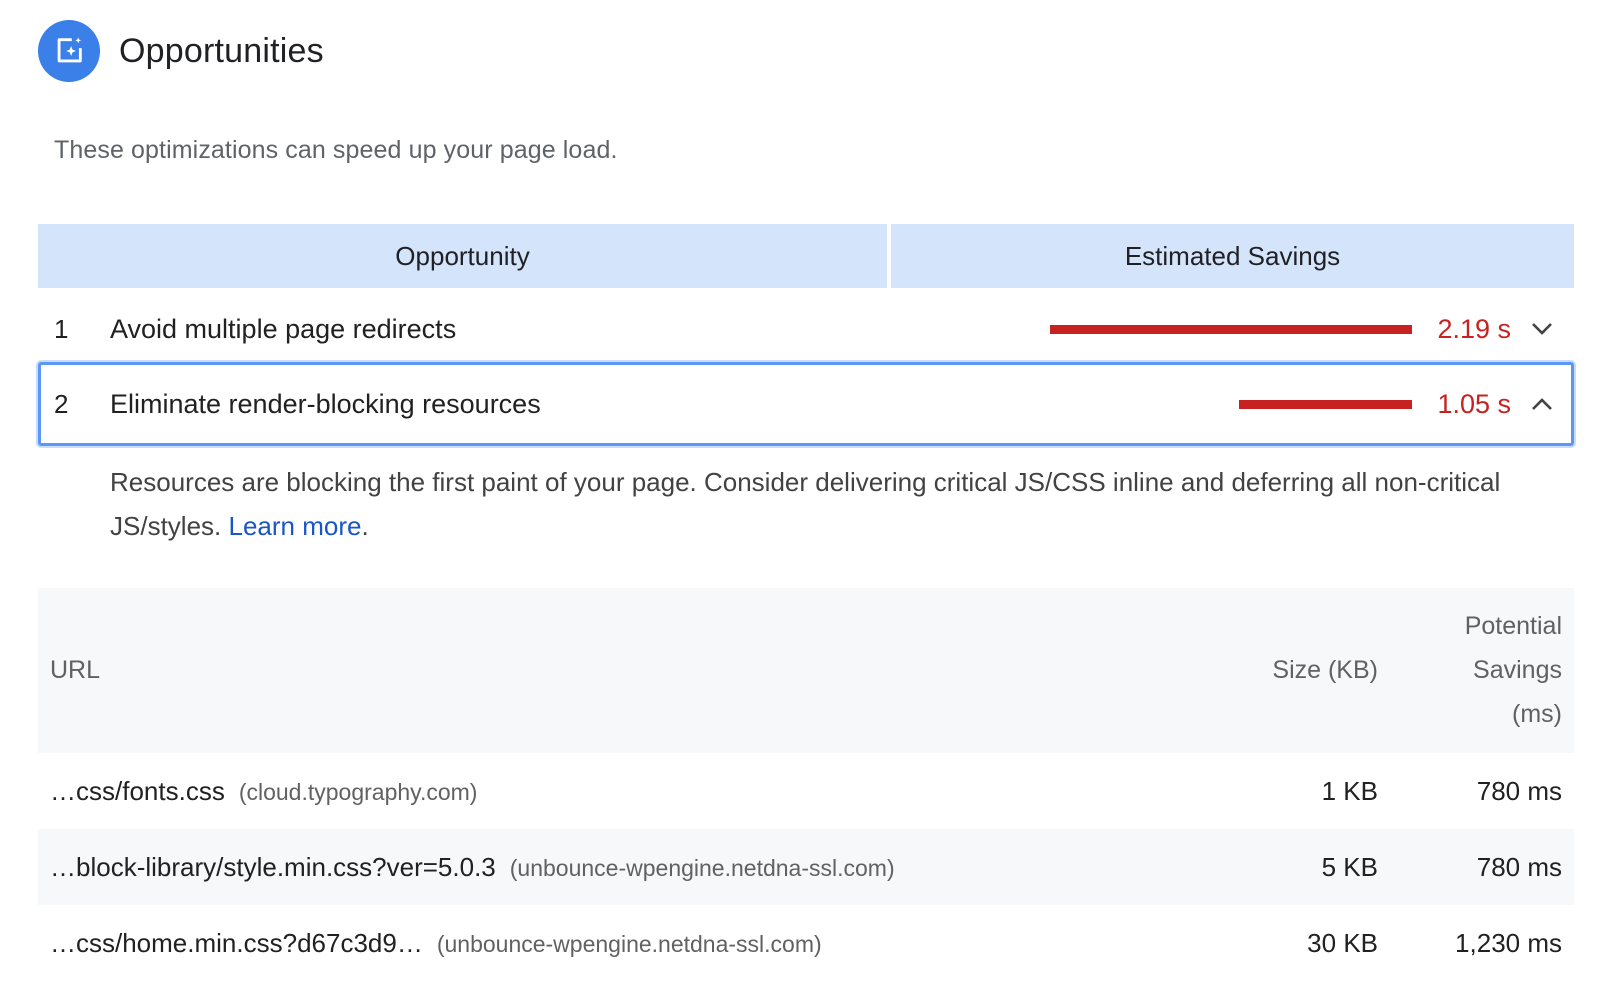 This screenshot has height=994, width=1600. I want to click on resource-size: 30 KB, so click(1342, 942).